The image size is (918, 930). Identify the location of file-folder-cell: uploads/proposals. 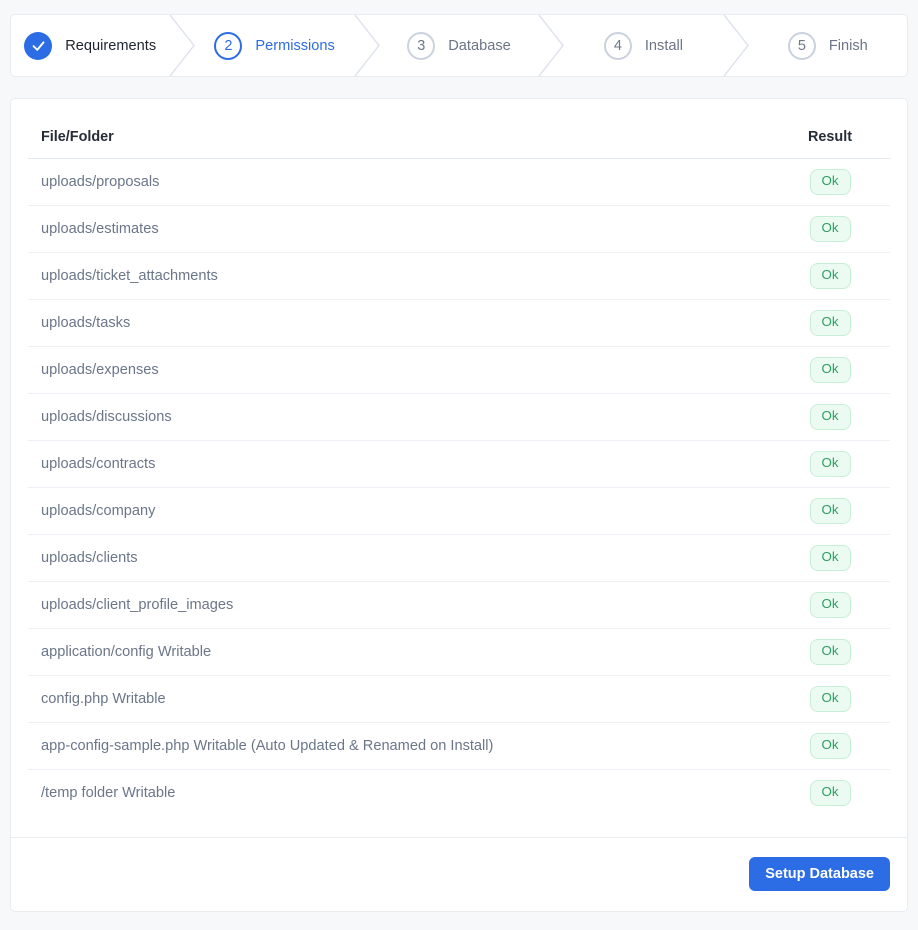
(399, 182).